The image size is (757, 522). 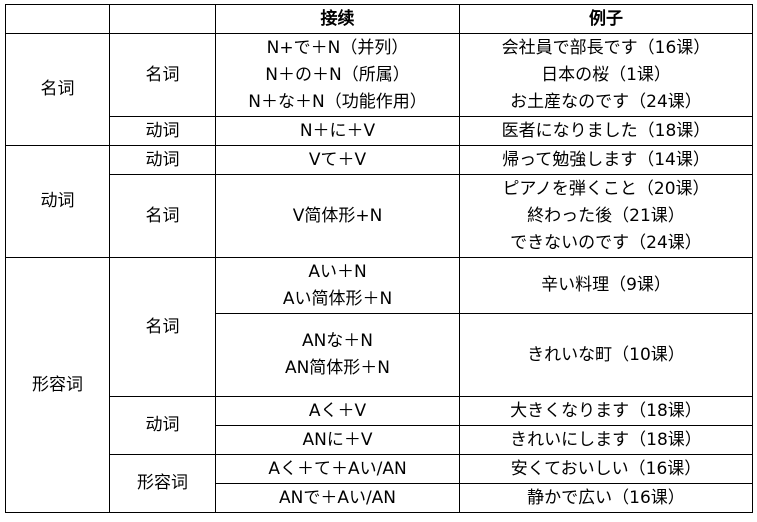 I want to click on connection-cell: ANに＋V, so click(x=337, y=440).